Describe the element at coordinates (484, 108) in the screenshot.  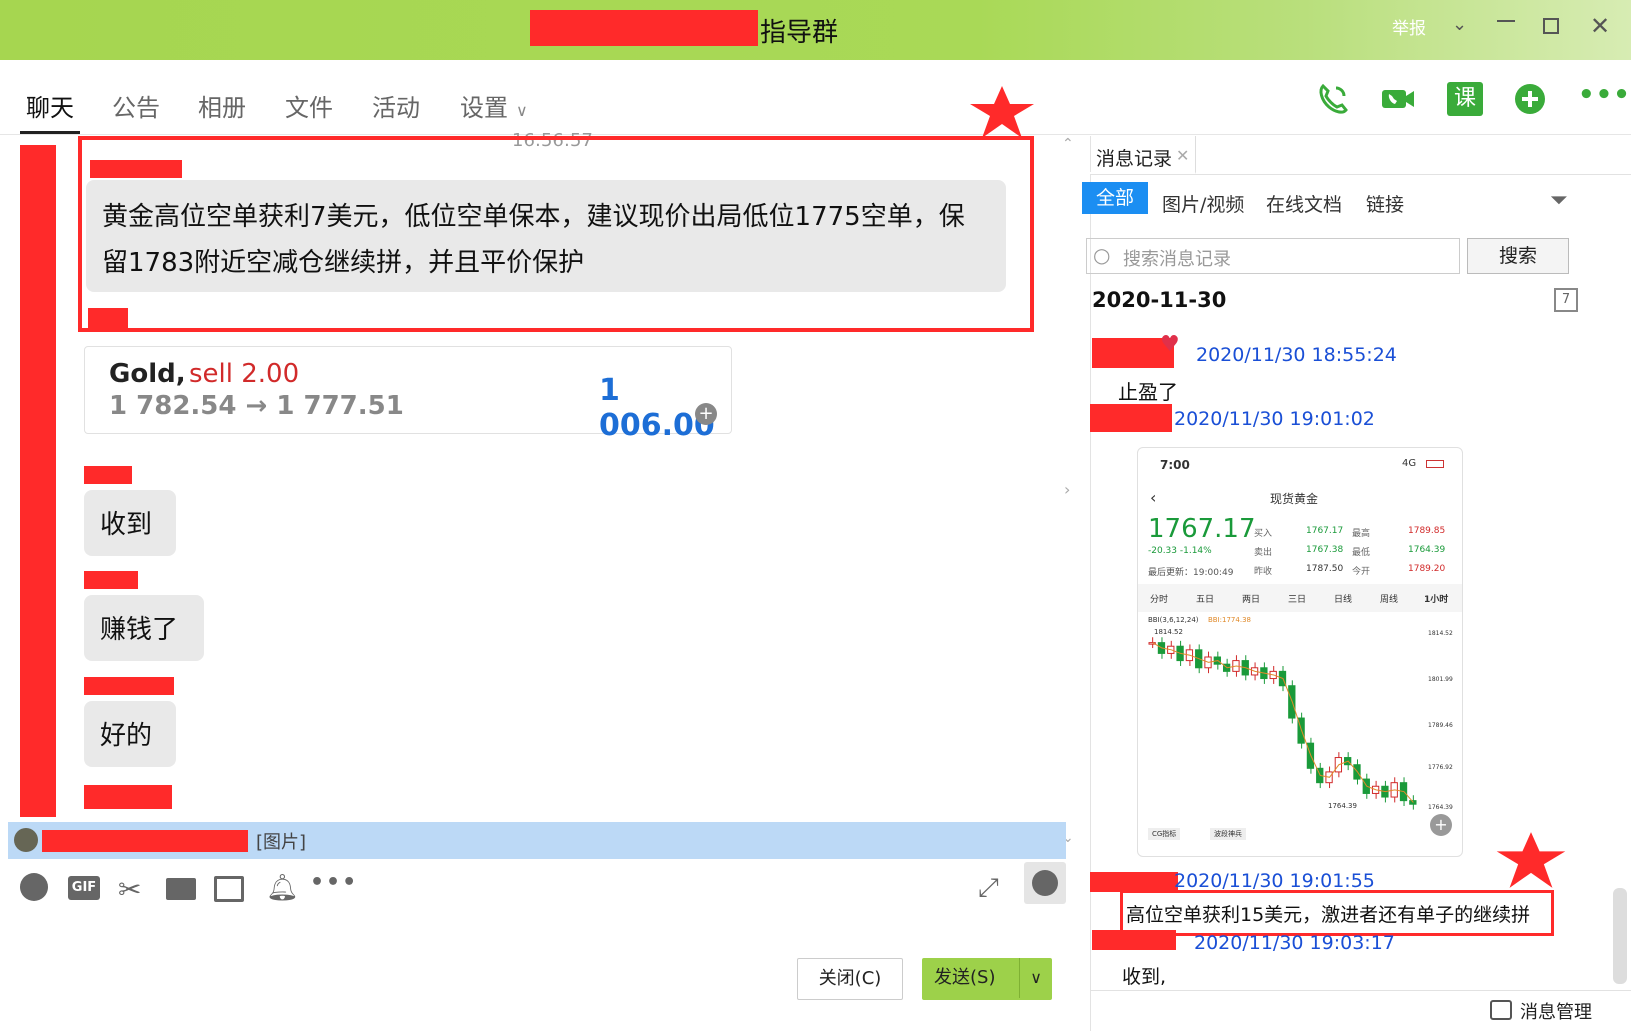
I see `tab-settings-label: 设置` at that location.